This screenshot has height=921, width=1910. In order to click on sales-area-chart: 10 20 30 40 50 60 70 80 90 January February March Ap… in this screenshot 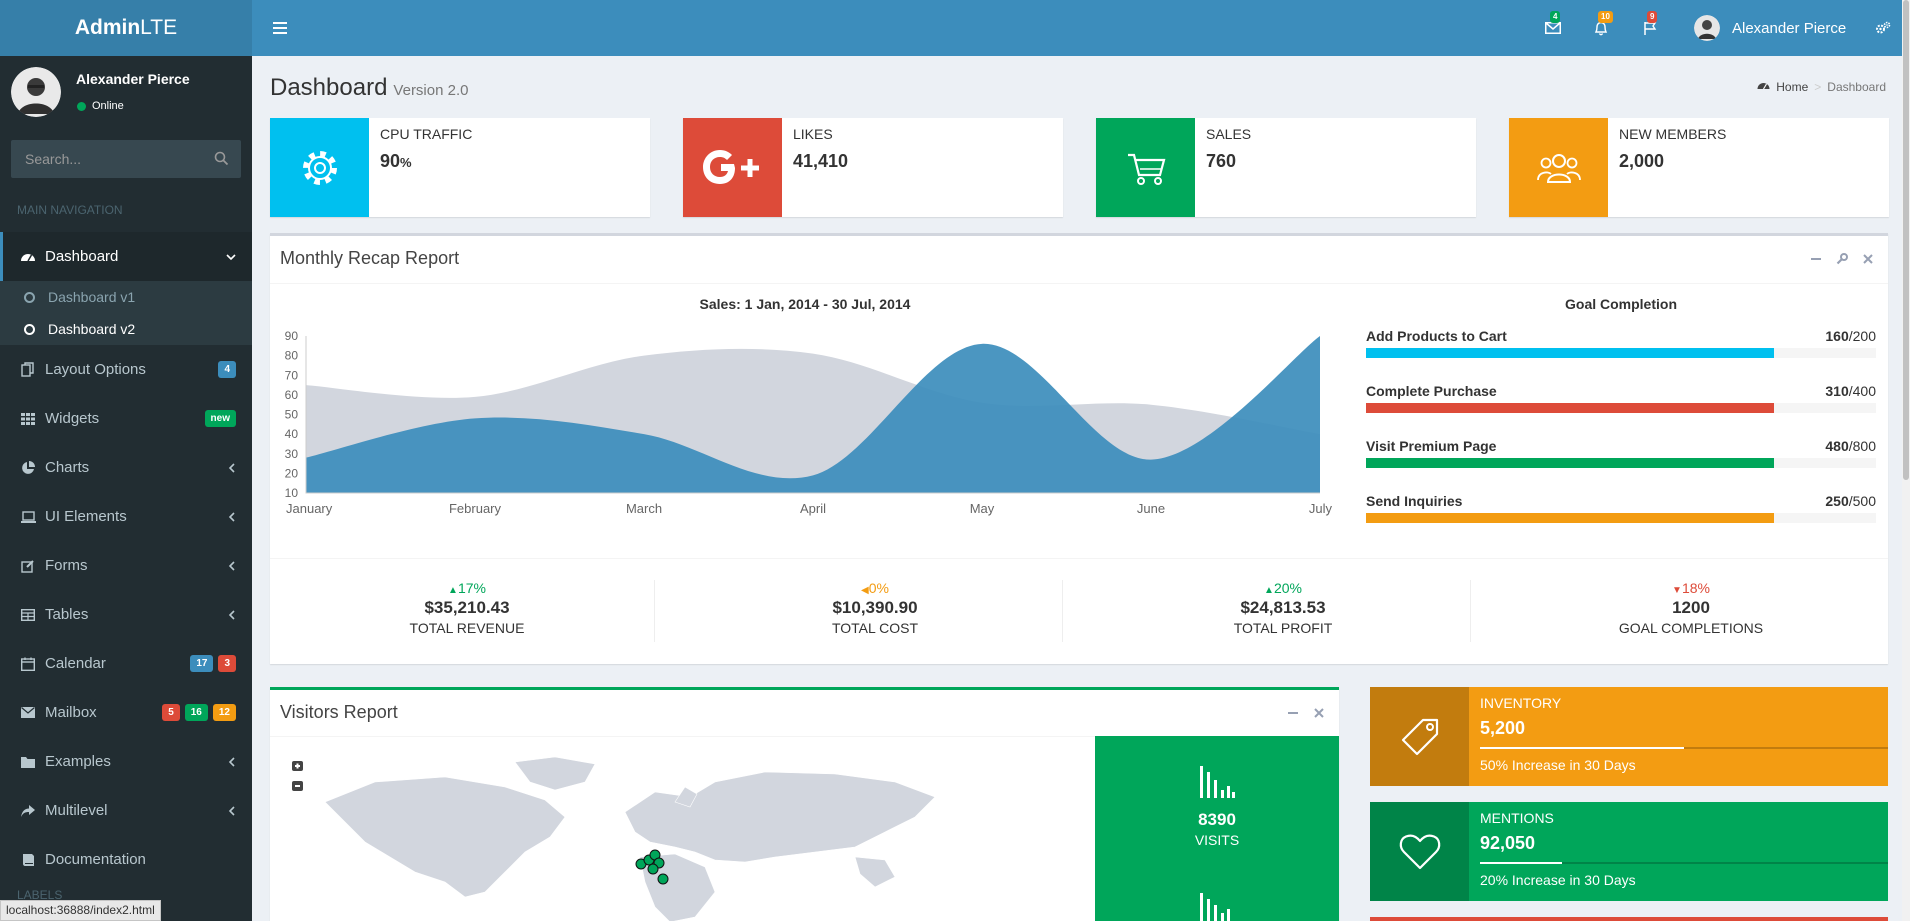, I will do `click(809, 422)`.